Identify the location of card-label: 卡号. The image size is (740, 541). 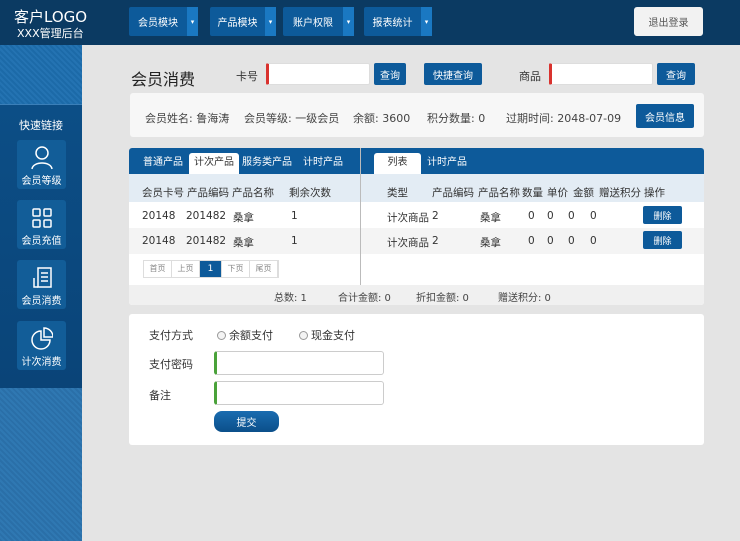
(247, 76).